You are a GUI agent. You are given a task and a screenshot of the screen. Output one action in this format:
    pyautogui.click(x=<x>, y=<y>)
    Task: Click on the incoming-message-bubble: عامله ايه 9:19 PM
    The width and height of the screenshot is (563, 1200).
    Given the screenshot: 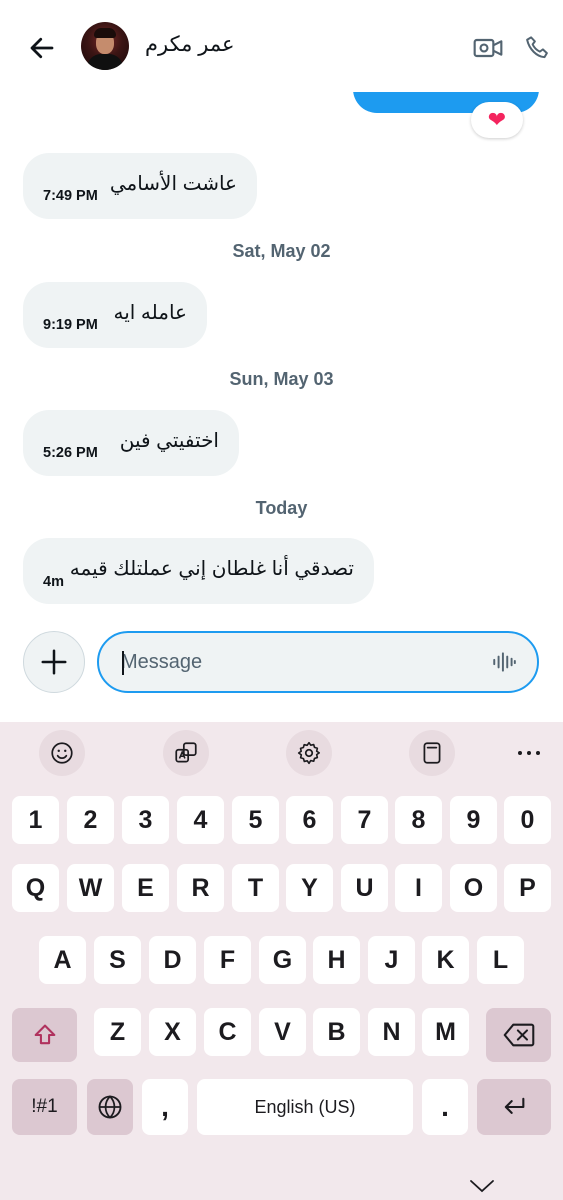 What is the action you would take?
    pyautogui.click(x=115, y=315)
    